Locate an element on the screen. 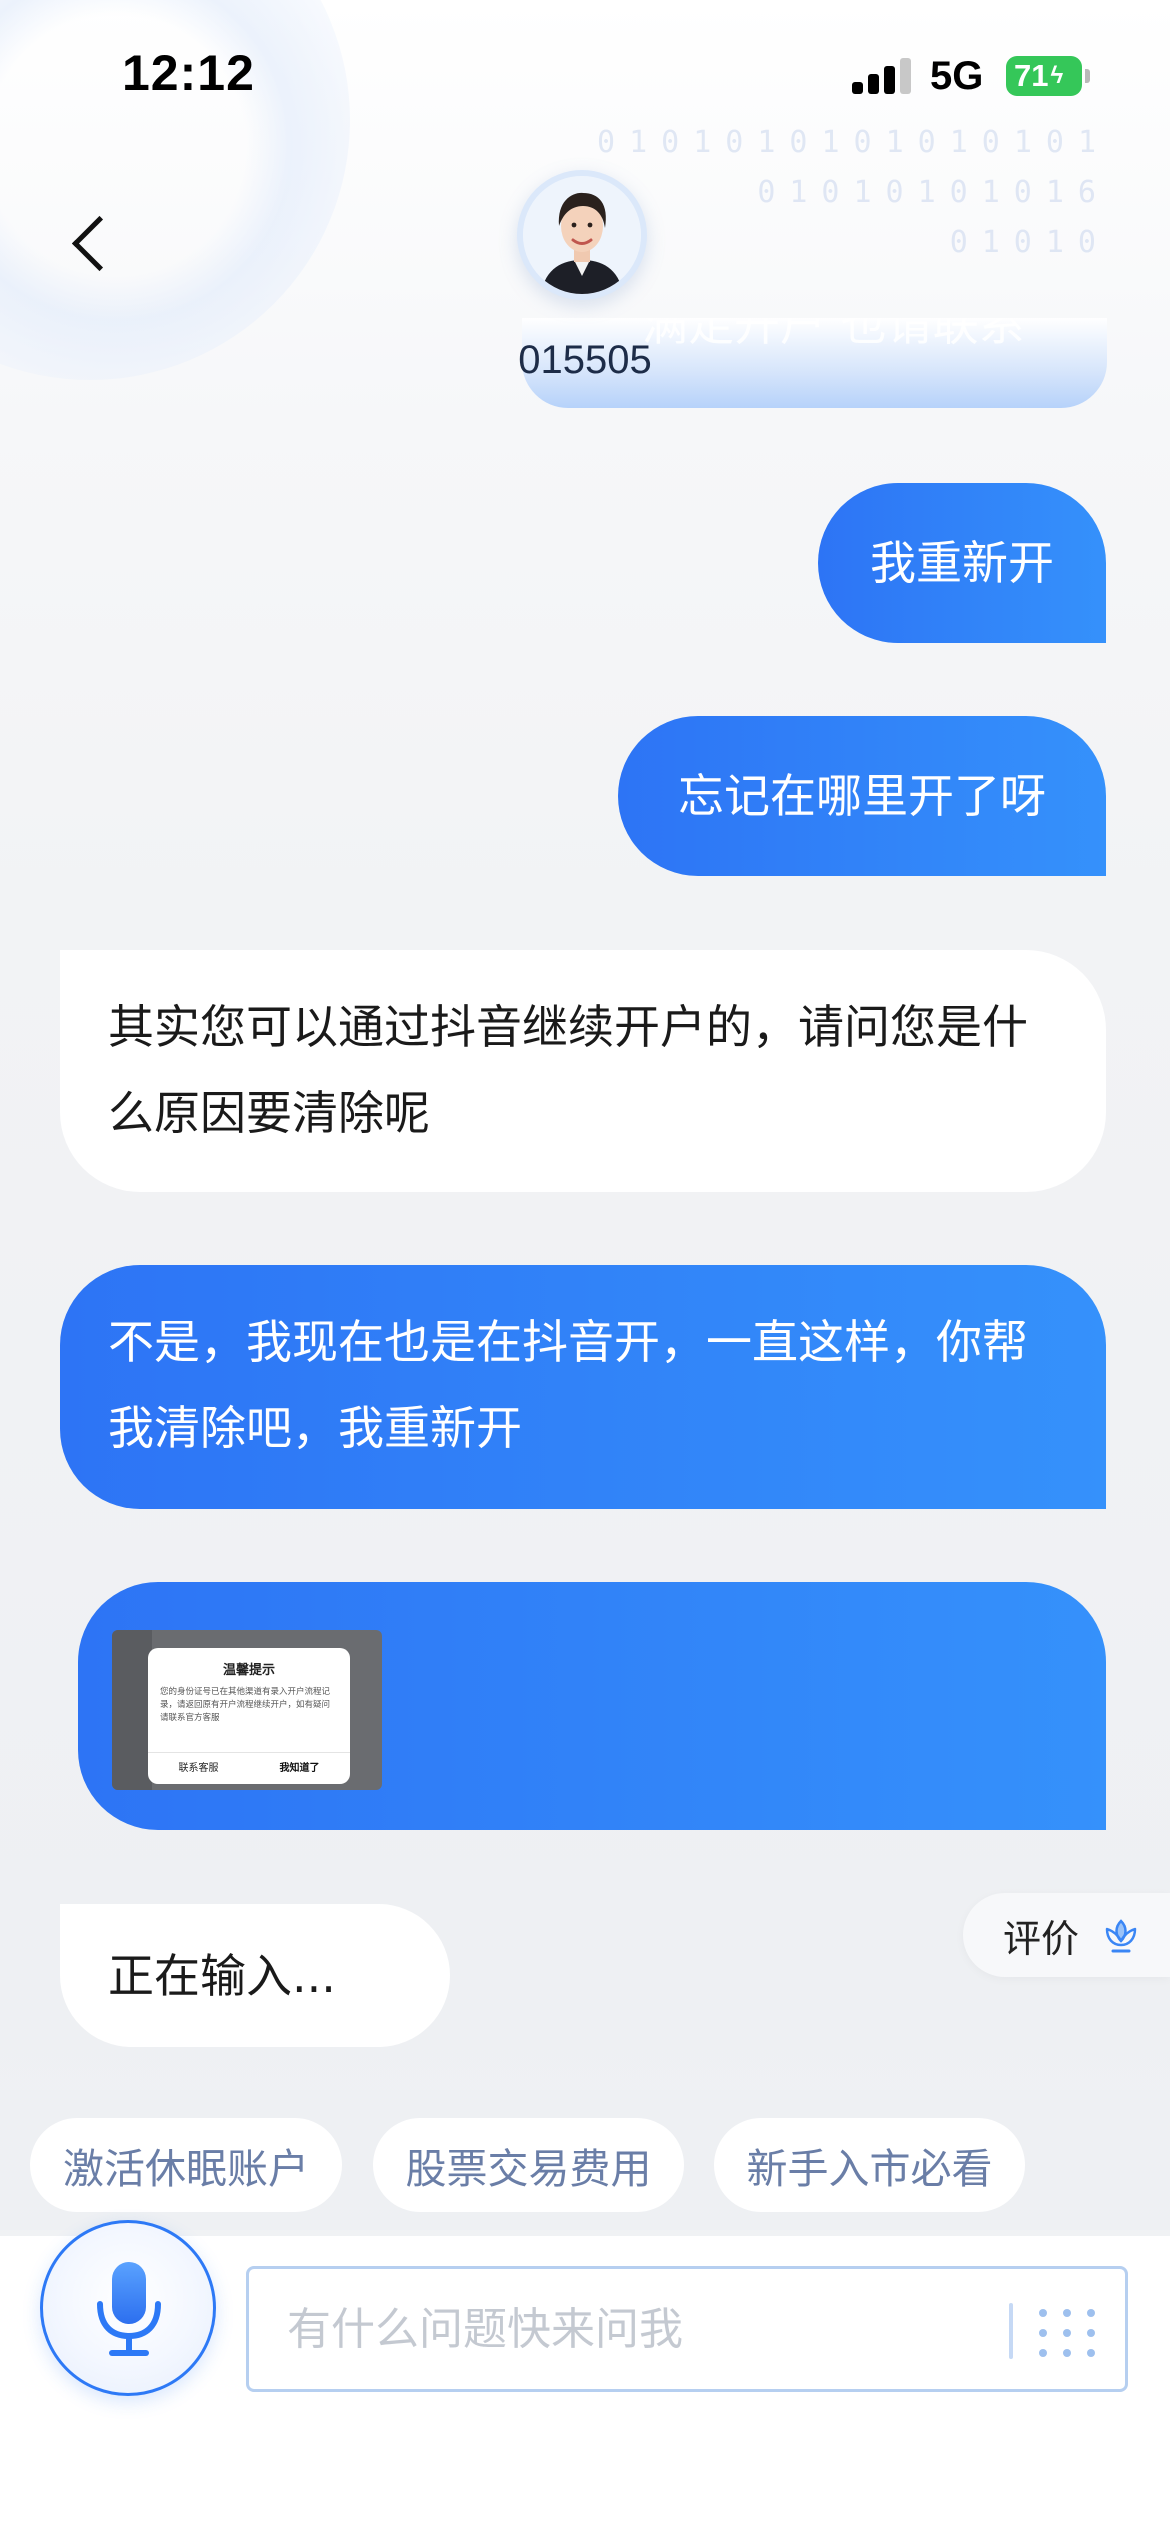  status-bar: 12:12 5G 71 ϟ is located at coordinates (585, 75).